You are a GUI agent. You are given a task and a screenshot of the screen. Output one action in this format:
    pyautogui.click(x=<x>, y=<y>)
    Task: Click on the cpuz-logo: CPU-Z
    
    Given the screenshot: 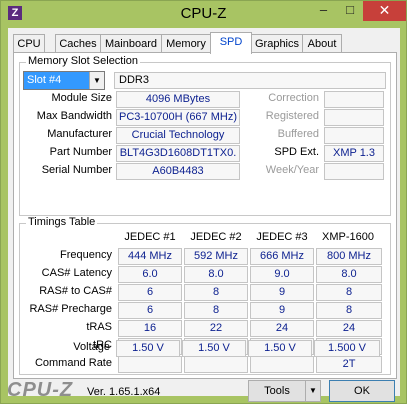 What is the action you would take?
    pyautogui.click(x=40, y=390)
    